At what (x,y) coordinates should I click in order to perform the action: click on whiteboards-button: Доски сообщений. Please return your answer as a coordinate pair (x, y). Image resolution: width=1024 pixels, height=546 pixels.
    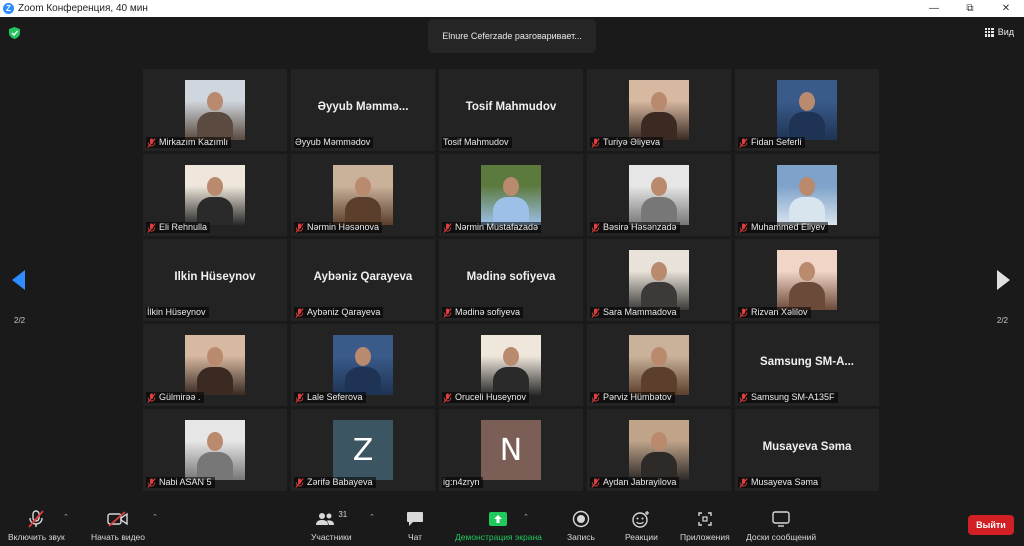
    Looking at the image, I should click on (781, 525).